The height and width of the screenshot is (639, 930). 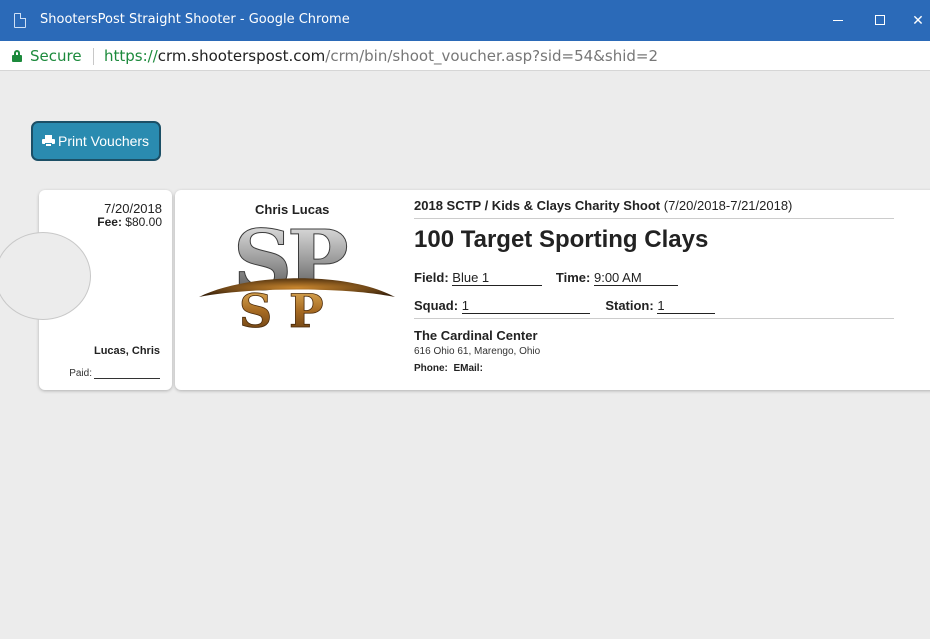 What do you see at coordinates (476, 335) in the screenshot?
I see `venue-name: The Cardinal Center` at bounding box center [476, 335].